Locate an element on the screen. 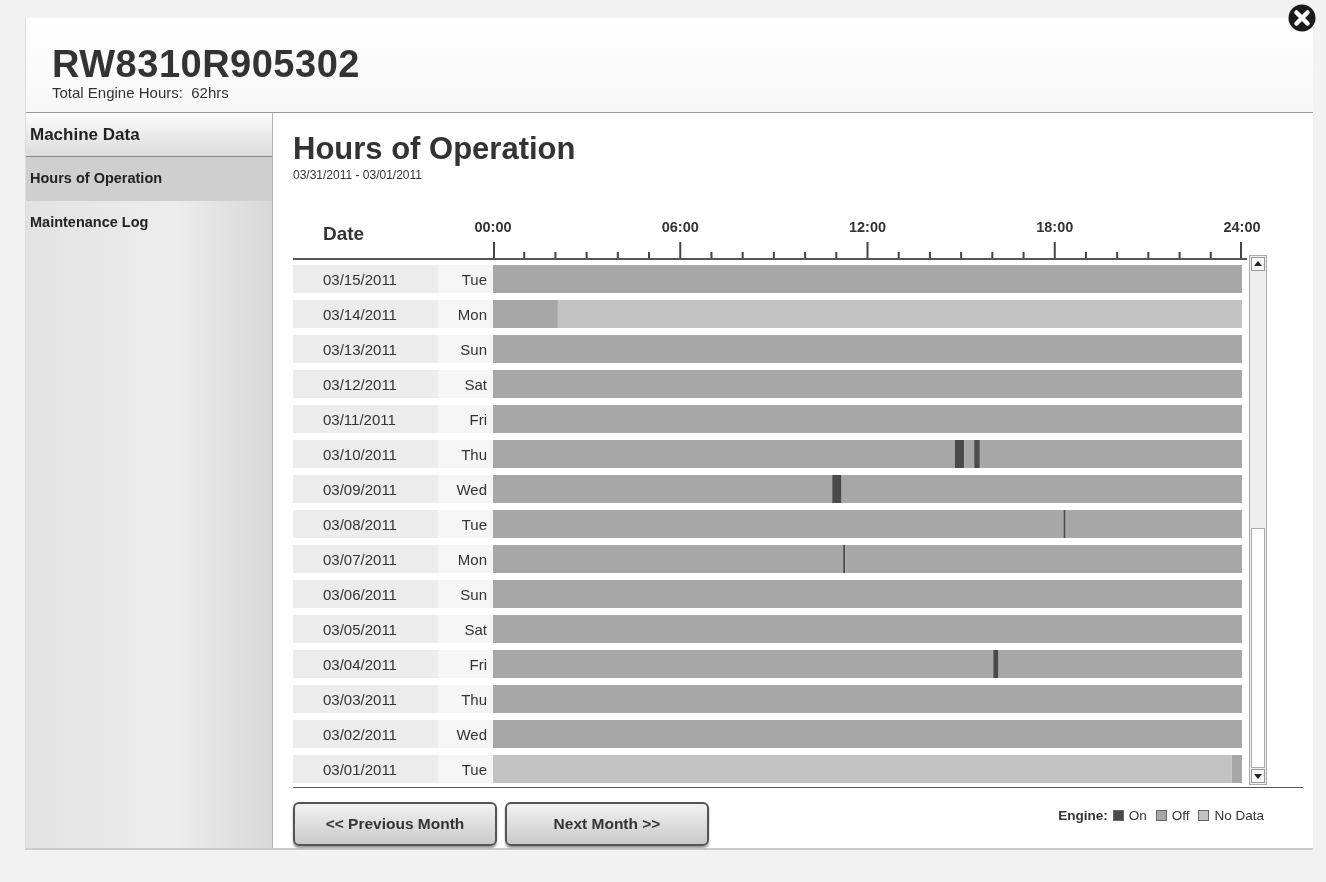 Image resolution: width=1326 pixels, height=882 pixels. axis-label: 12:00 is located at coordinates (867, 227).